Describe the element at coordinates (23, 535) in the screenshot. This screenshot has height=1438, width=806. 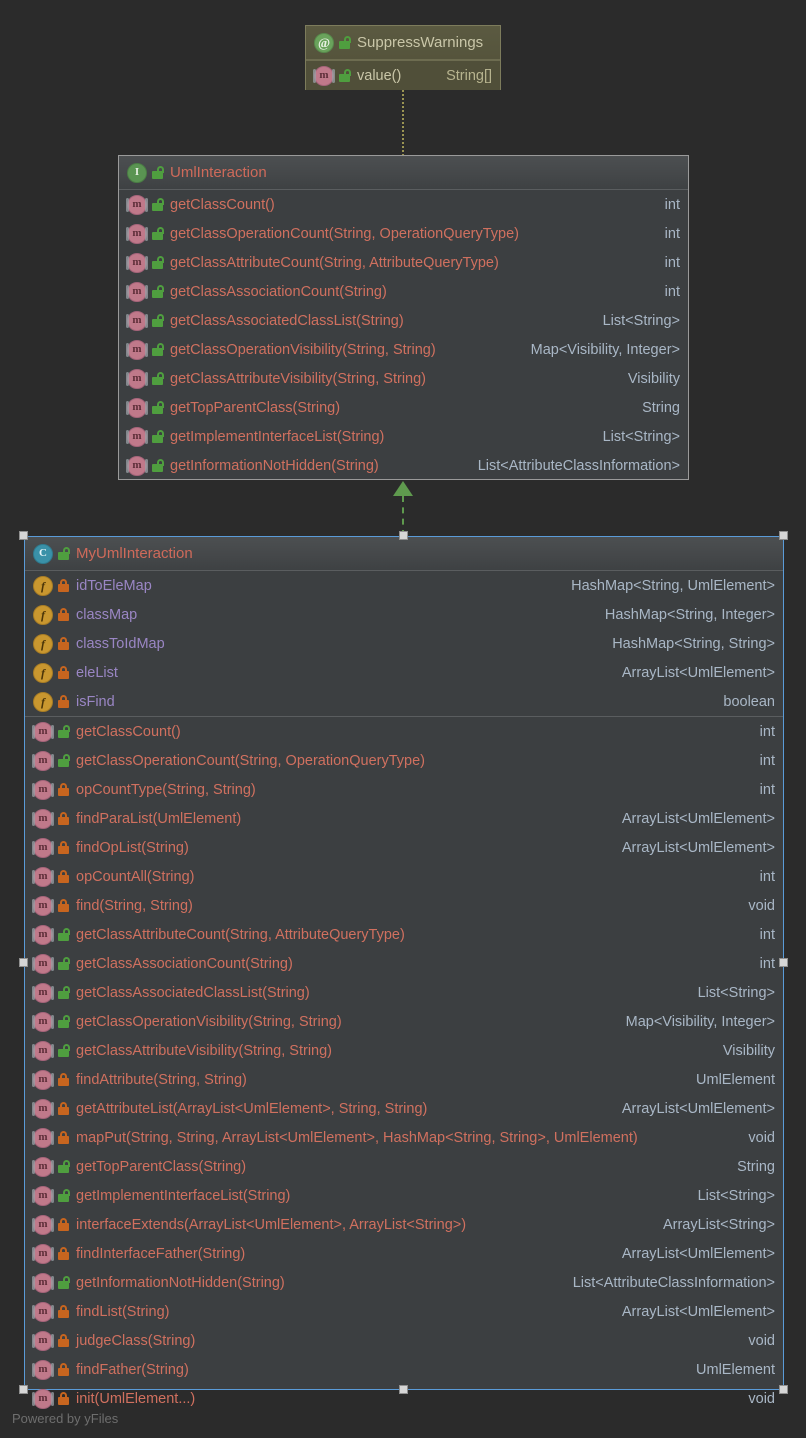
I see `selection-handle-top-left` at that location.